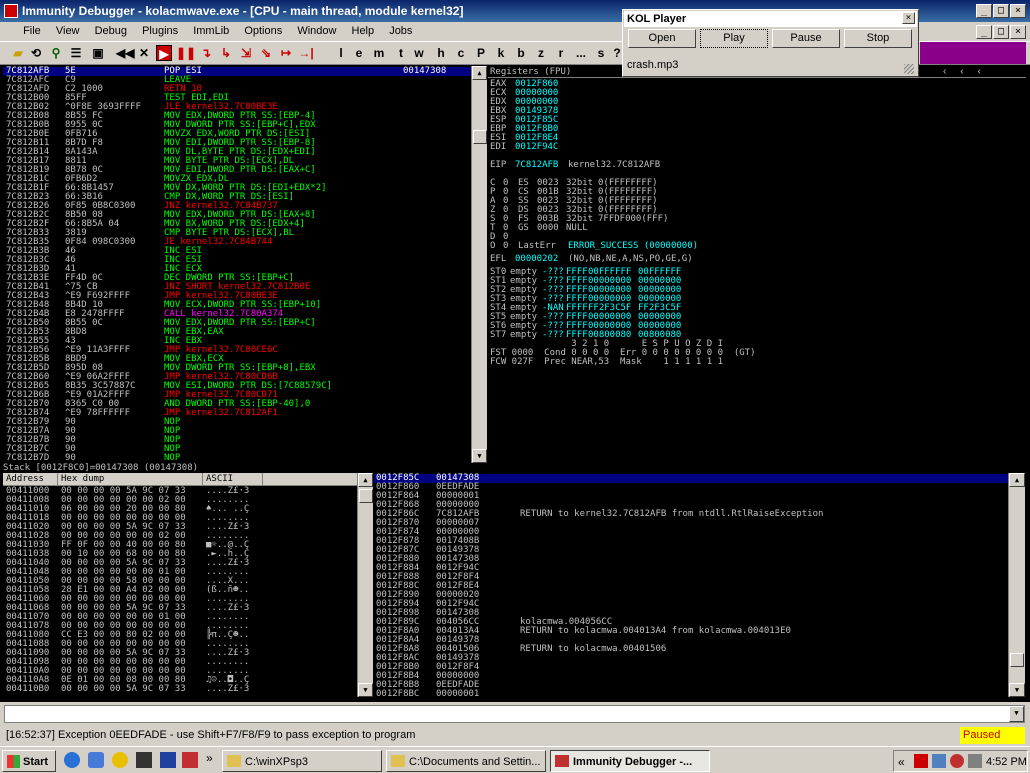 The image size is (1030, 773). Describe the element at coordinates (168, 760) in the screenshot. I see `grid-icon` at that location.